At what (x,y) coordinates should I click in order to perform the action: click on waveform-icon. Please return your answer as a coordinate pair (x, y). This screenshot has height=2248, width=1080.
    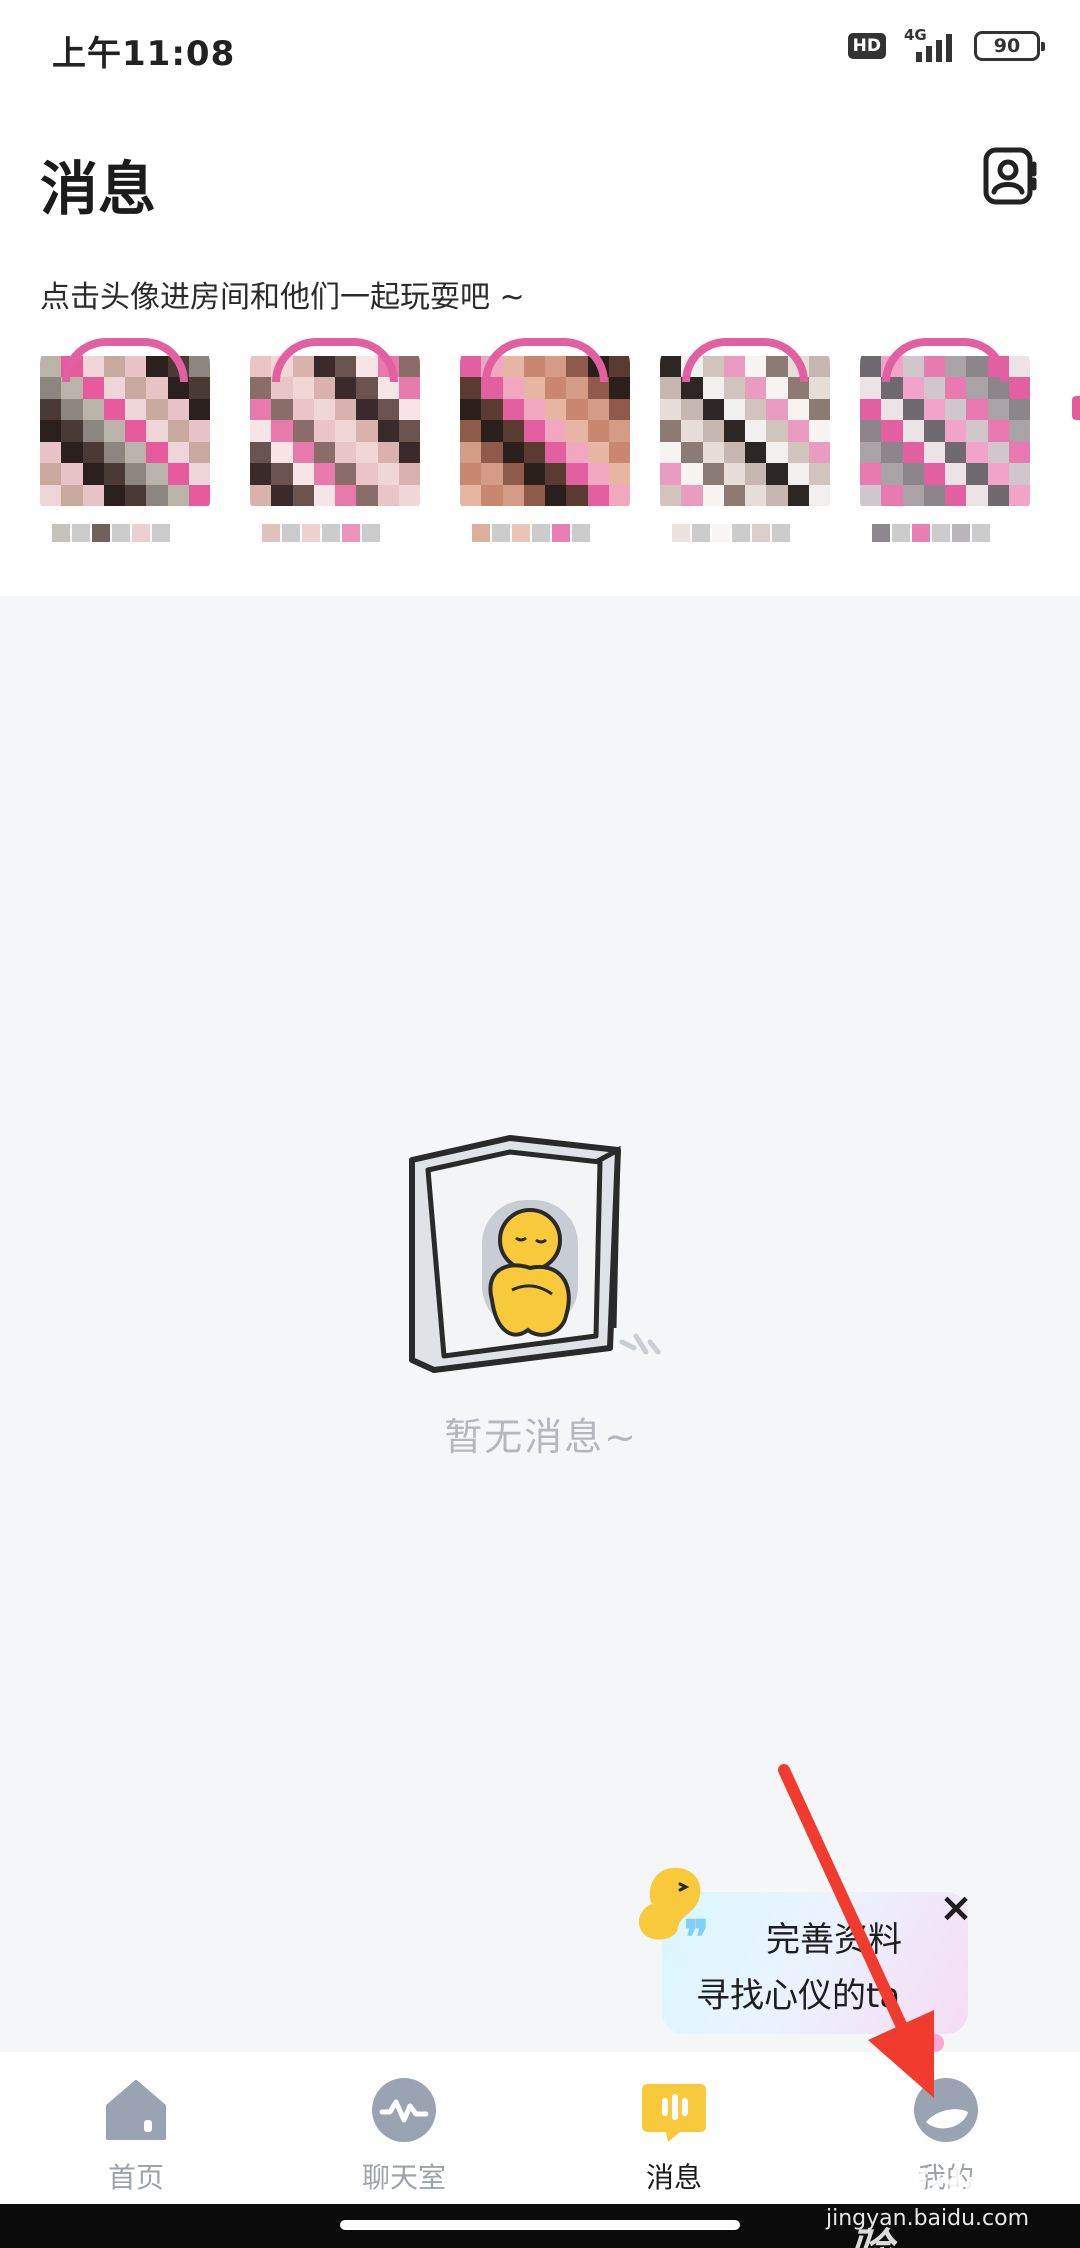
    Looking at the image, I should click on (404, 2110).